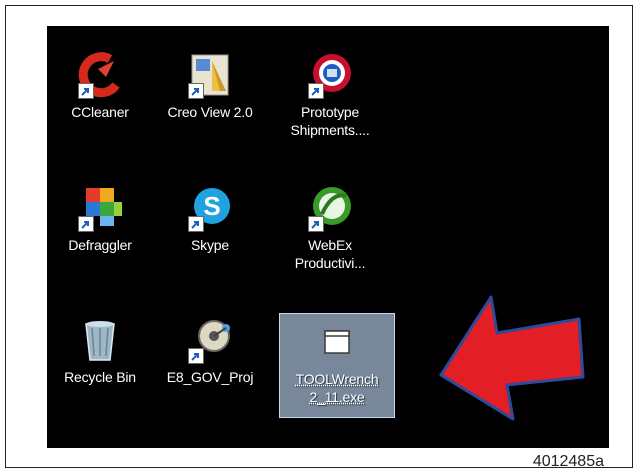 The width and height of the screenshot is (640, 476). Describe the element at coordinates (337, 379) in the screenshot. I see `icon-label: TOOLWrench` at that location.